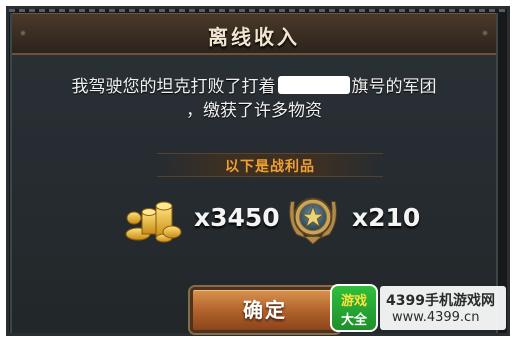  I want to click on medal-amount: x210, so click(386, 217).